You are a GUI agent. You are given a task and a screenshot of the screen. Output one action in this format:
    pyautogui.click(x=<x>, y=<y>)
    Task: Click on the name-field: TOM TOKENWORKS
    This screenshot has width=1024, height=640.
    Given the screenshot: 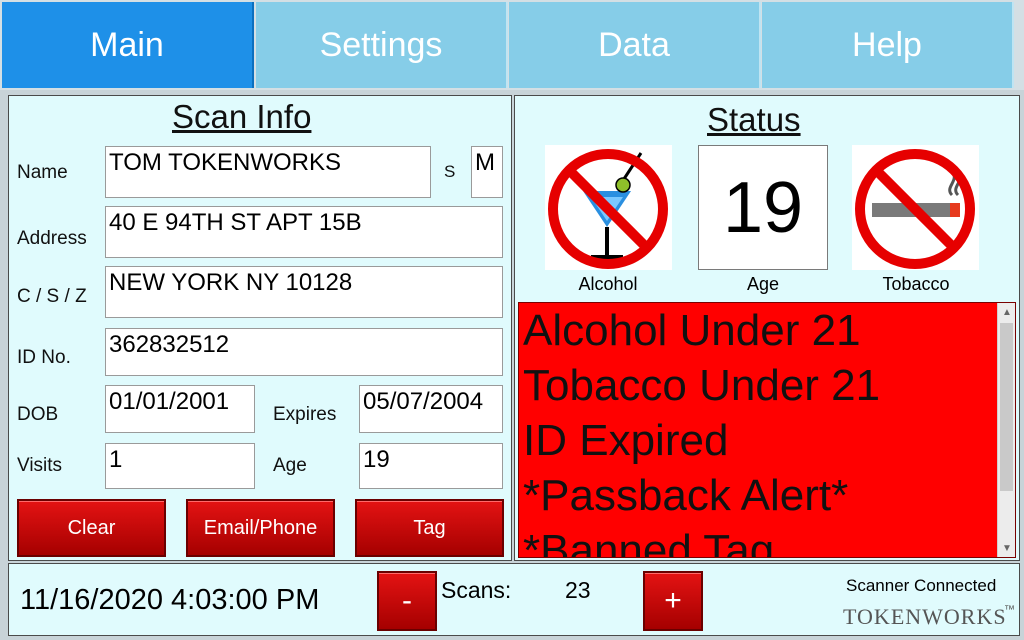 What is the action you would take?
    pyautogui.click(x=268, y=172)
    